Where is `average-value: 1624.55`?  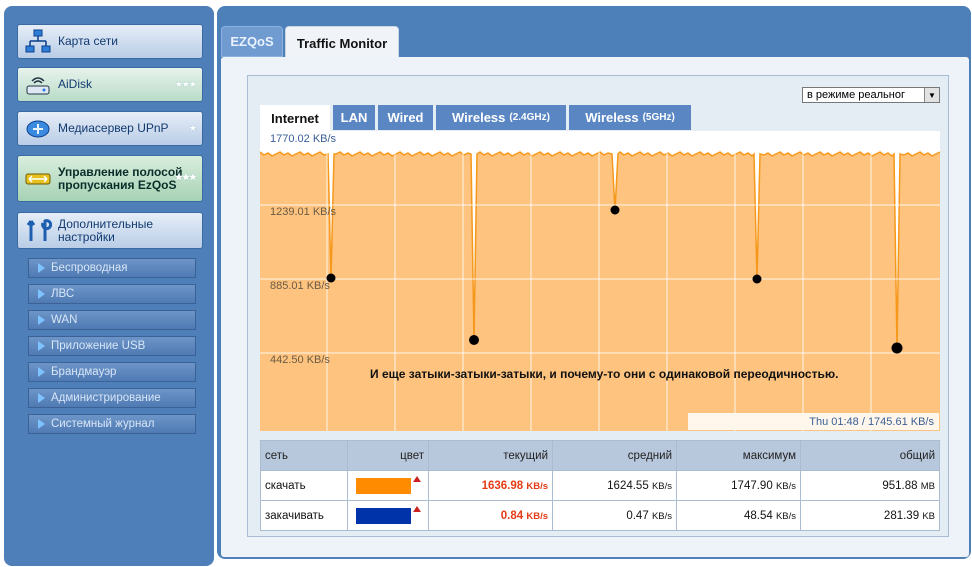
average-value: 1624.55 is located at coordinates (628, 485).